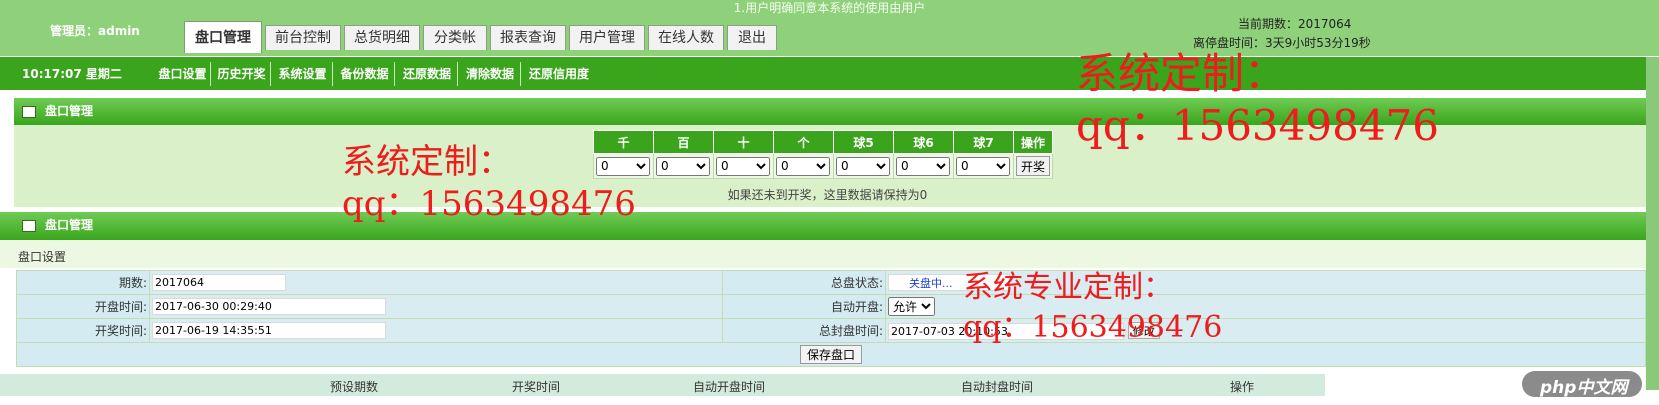  I want to click on auto-open-label: 自动开盘:, so click(804, 306).